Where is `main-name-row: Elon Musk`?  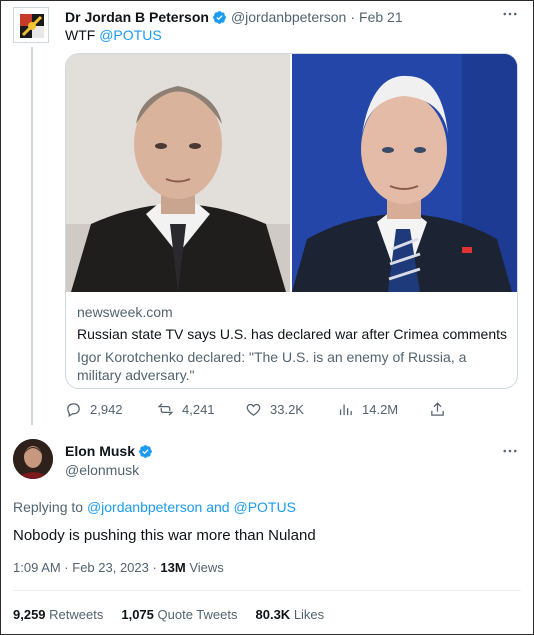
main-name-row: Elon Musk is located at coordinates (111, 451).